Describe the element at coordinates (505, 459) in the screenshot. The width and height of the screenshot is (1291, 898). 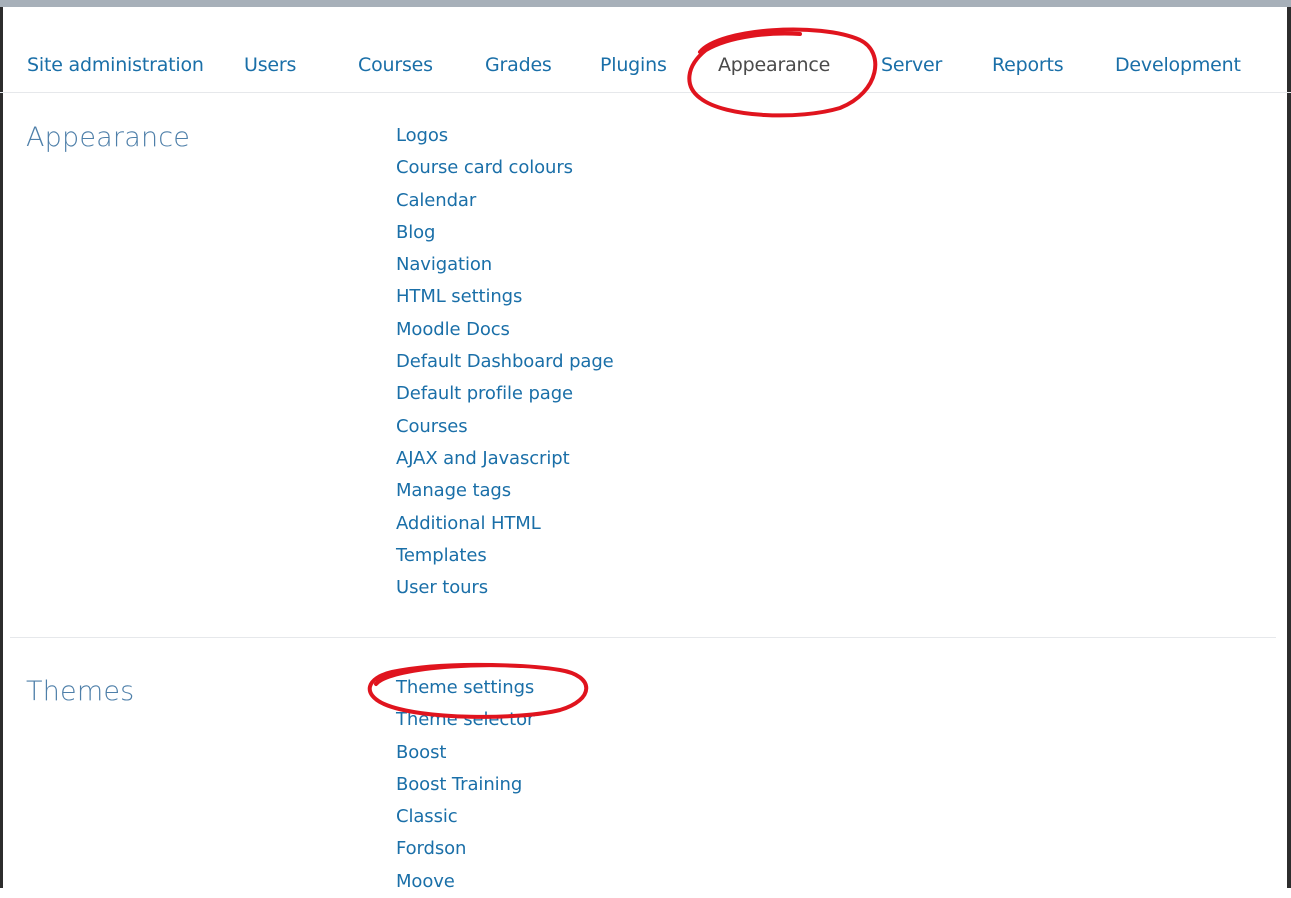
I see `link-ajax-and-javascript: AJAX and Javascript` at that location.